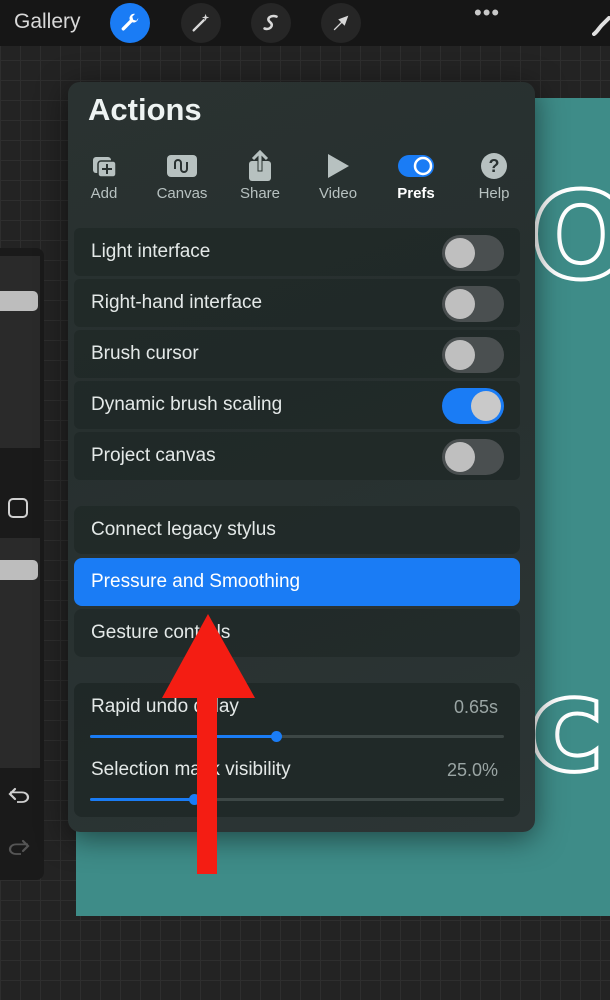 This screenshot has height=1000, width=610. Describe the element at coordinates (130, 23) in the screenshot. I see `wrench-icon` at that location.